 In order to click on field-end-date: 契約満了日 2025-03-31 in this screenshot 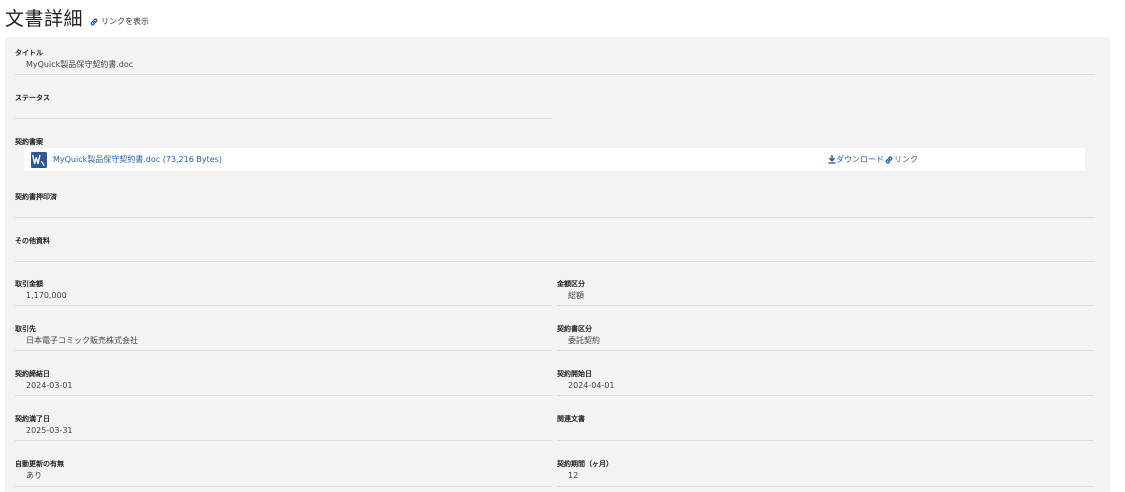, I will do `click(283, 427)`.